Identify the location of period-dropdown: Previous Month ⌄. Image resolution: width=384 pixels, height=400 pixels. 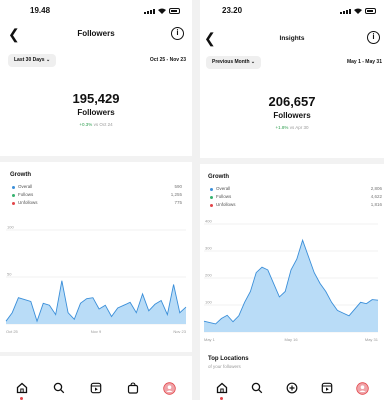
(234, 62).